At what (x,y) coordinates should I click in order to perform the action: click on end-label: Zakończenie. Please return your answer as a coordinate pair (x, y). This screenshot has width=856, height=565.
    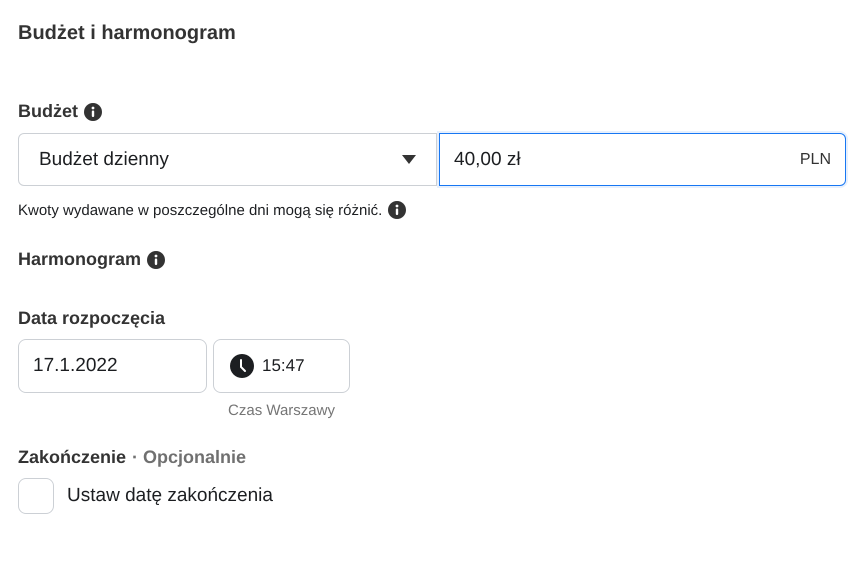
    Looking at the image, I should click on (72, 457).